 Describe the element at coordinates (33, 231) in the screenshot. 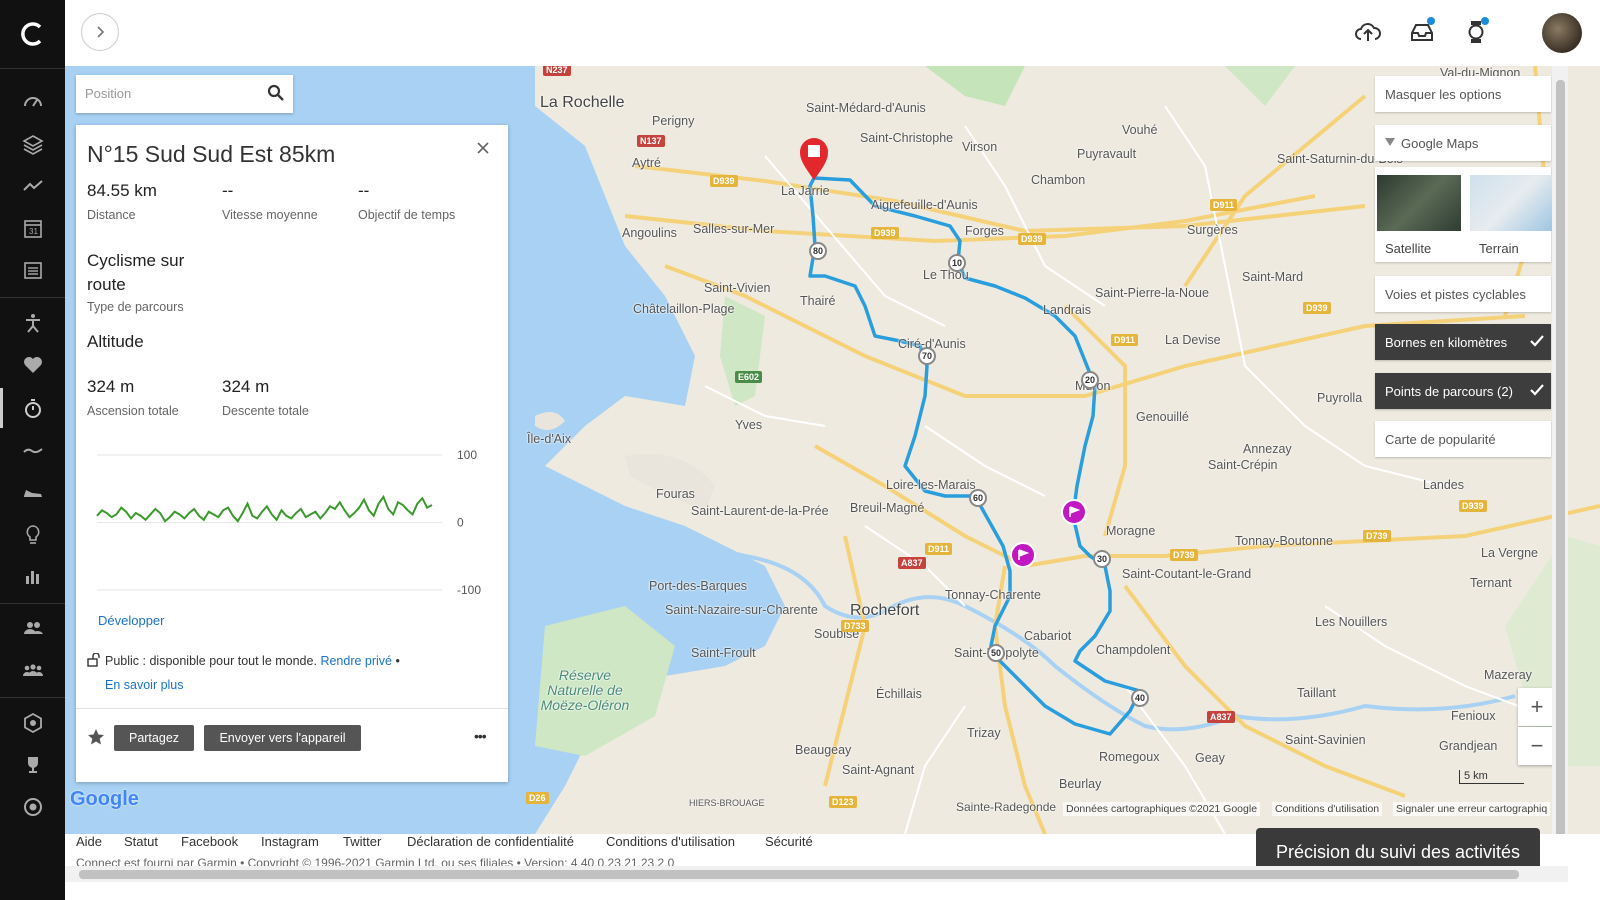

I see `svg-text: 31` at that location.